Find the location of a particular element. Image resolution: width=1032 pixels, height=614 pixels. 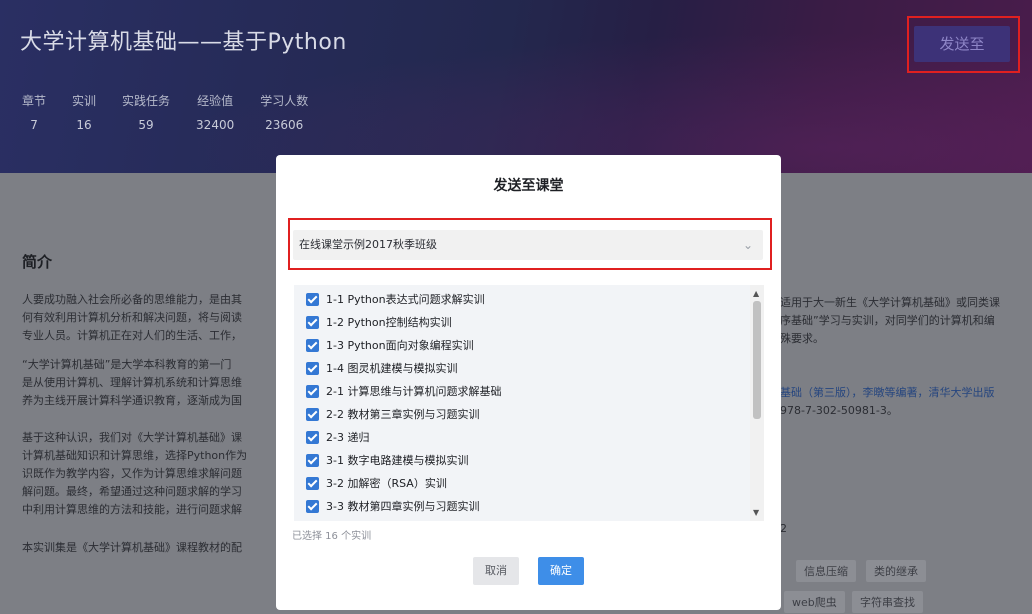

stat-value: 23606 is located at coordinates (284, 125).